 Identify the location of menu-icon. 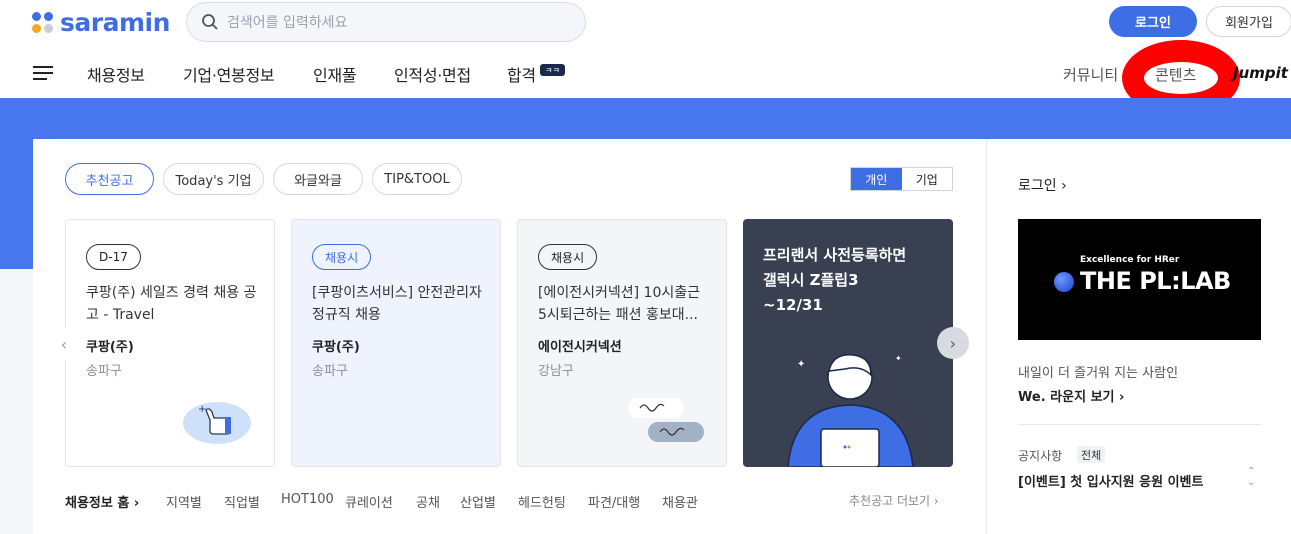
(43, 73).